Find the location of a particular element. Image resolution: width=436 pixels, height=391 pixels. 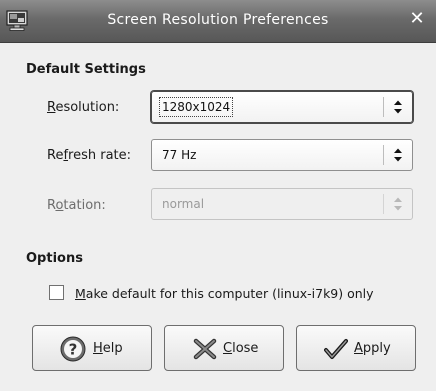

rotation-value: normal is located at coordinates (183, 204).